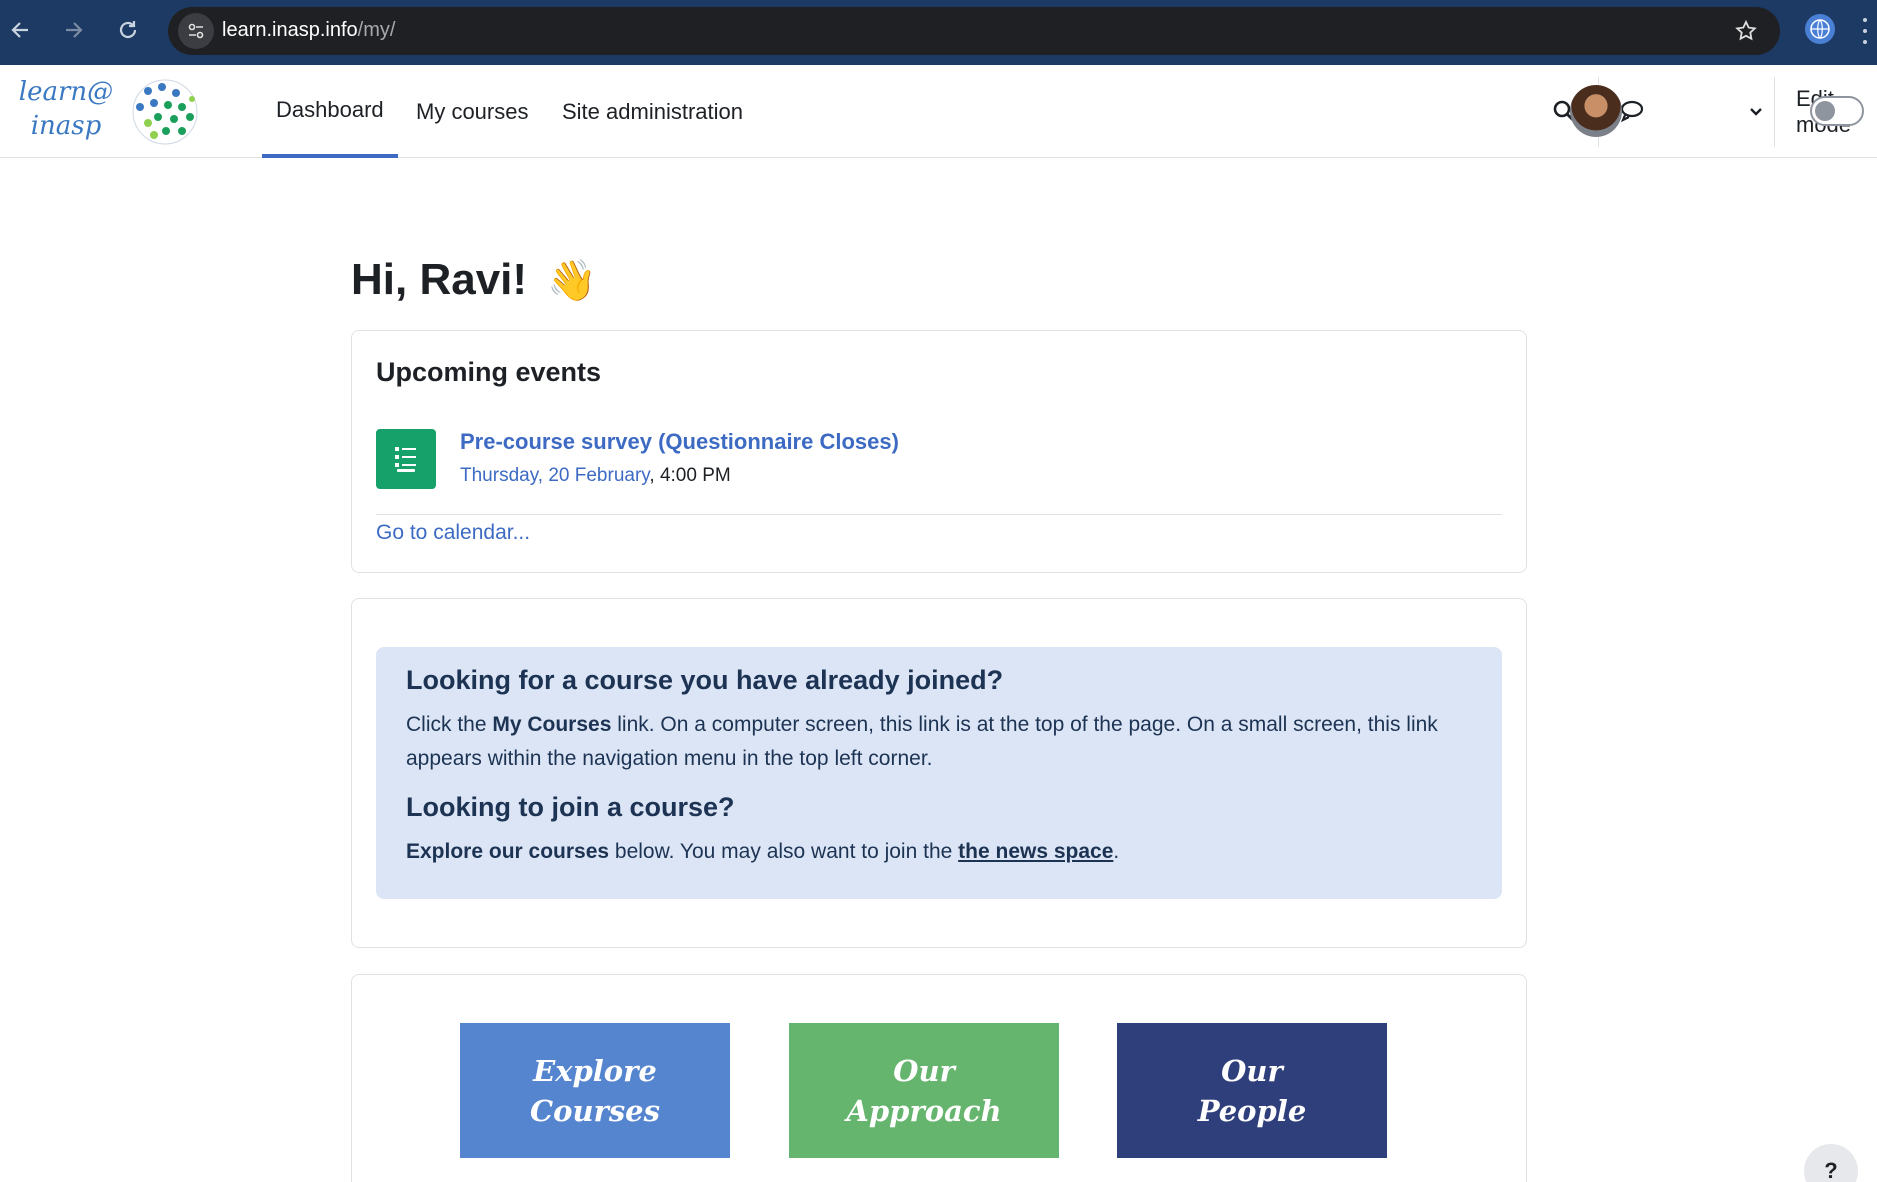 The image size is (1877, 1182). What do you see at coordinates (1837, 111) in the screenshot?
I see `edit-mode-toggle` at bounding box center [1837, 111].